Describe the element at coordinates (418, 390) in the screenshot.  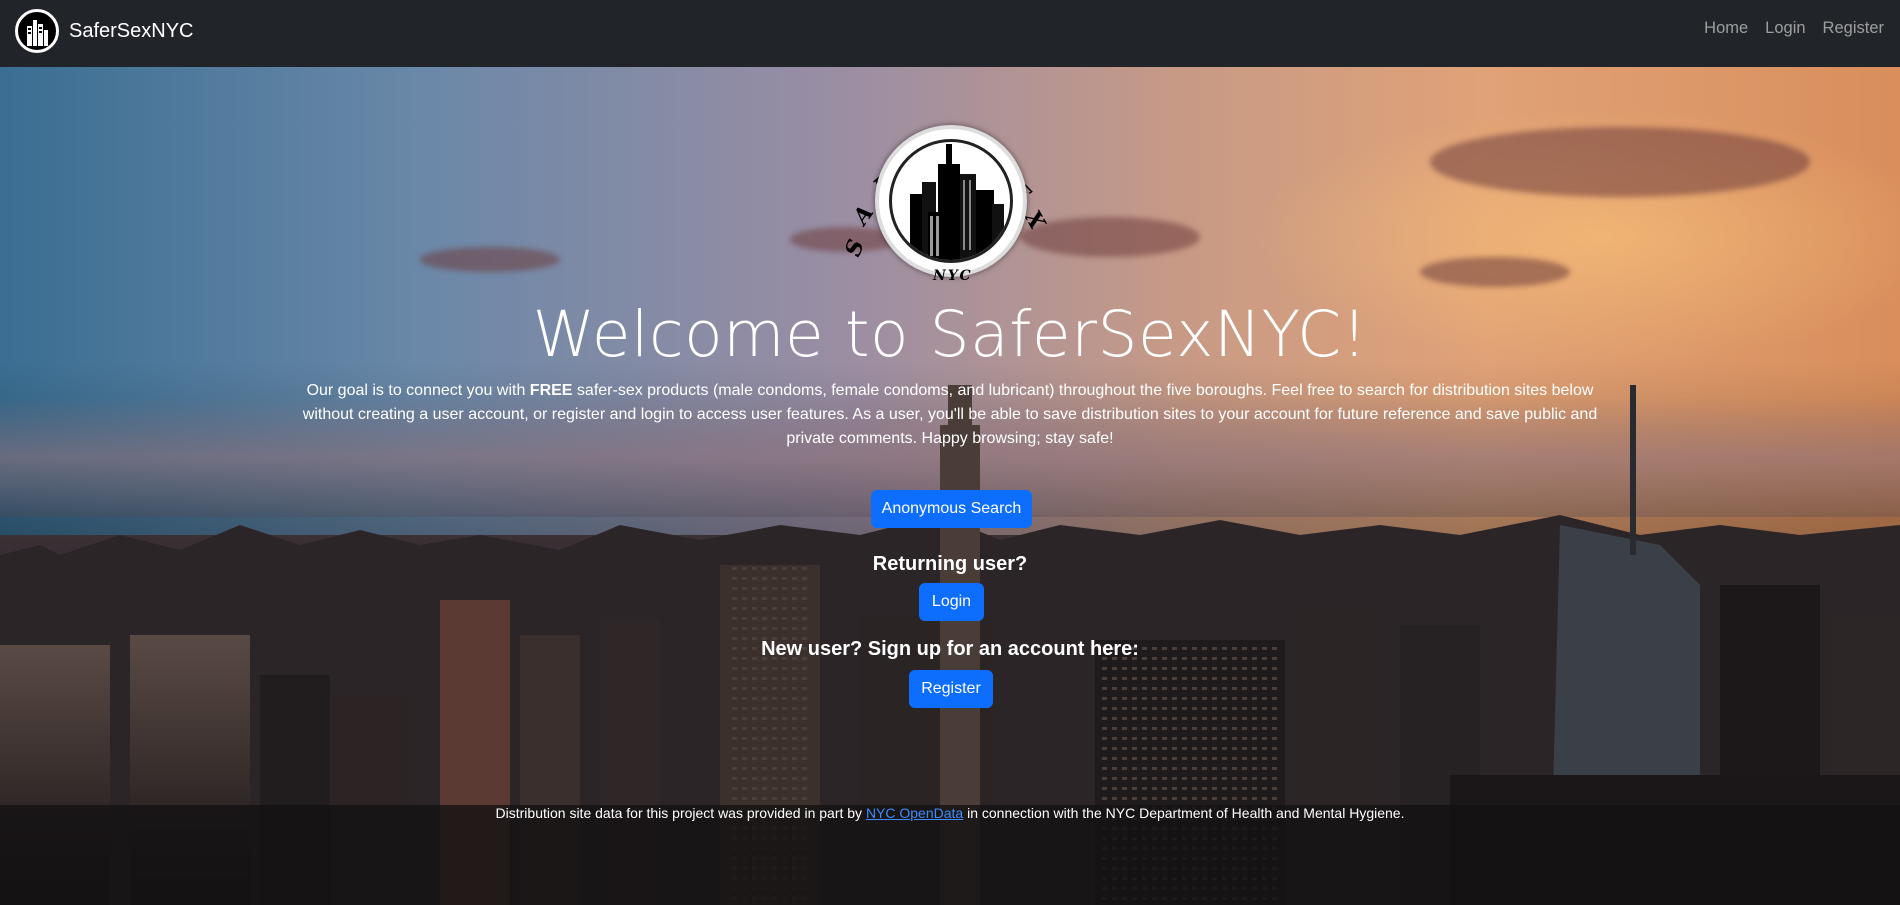
I see `intro-text-start: Our goal is to connect you with` at that location.